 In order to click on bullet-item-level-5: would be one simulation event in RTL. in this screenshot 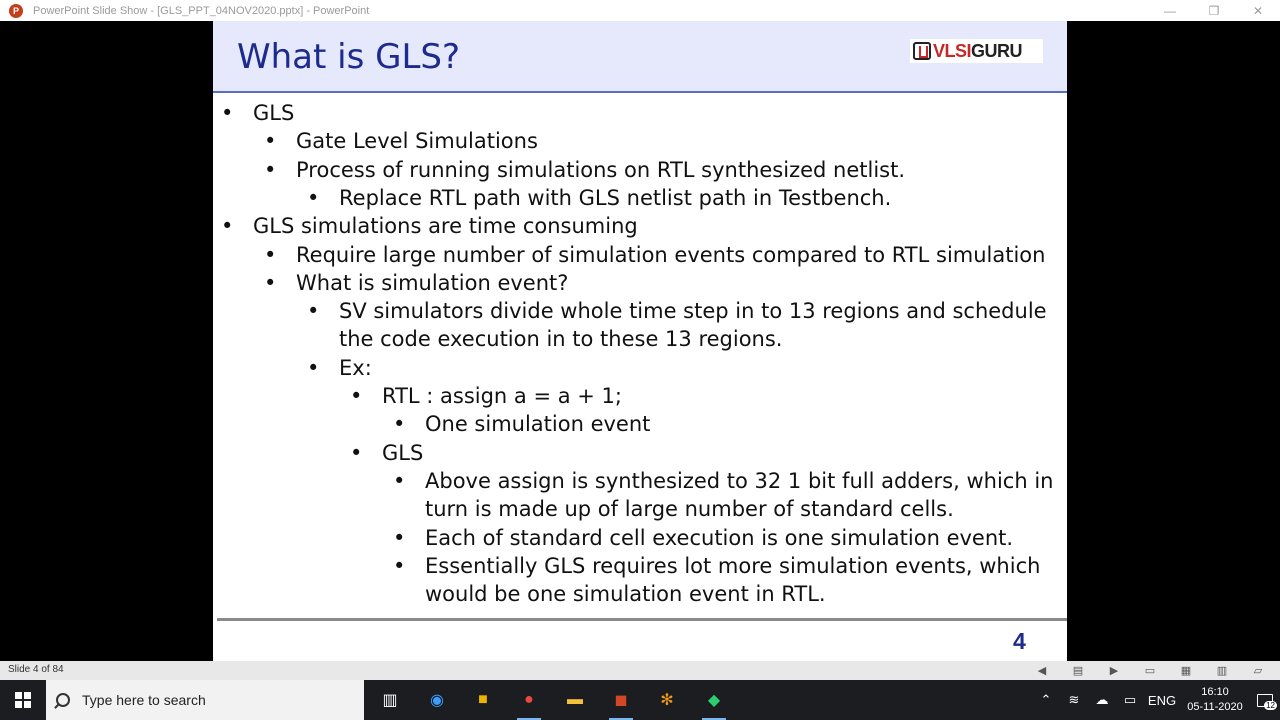, I will do `click(625, 594)`.